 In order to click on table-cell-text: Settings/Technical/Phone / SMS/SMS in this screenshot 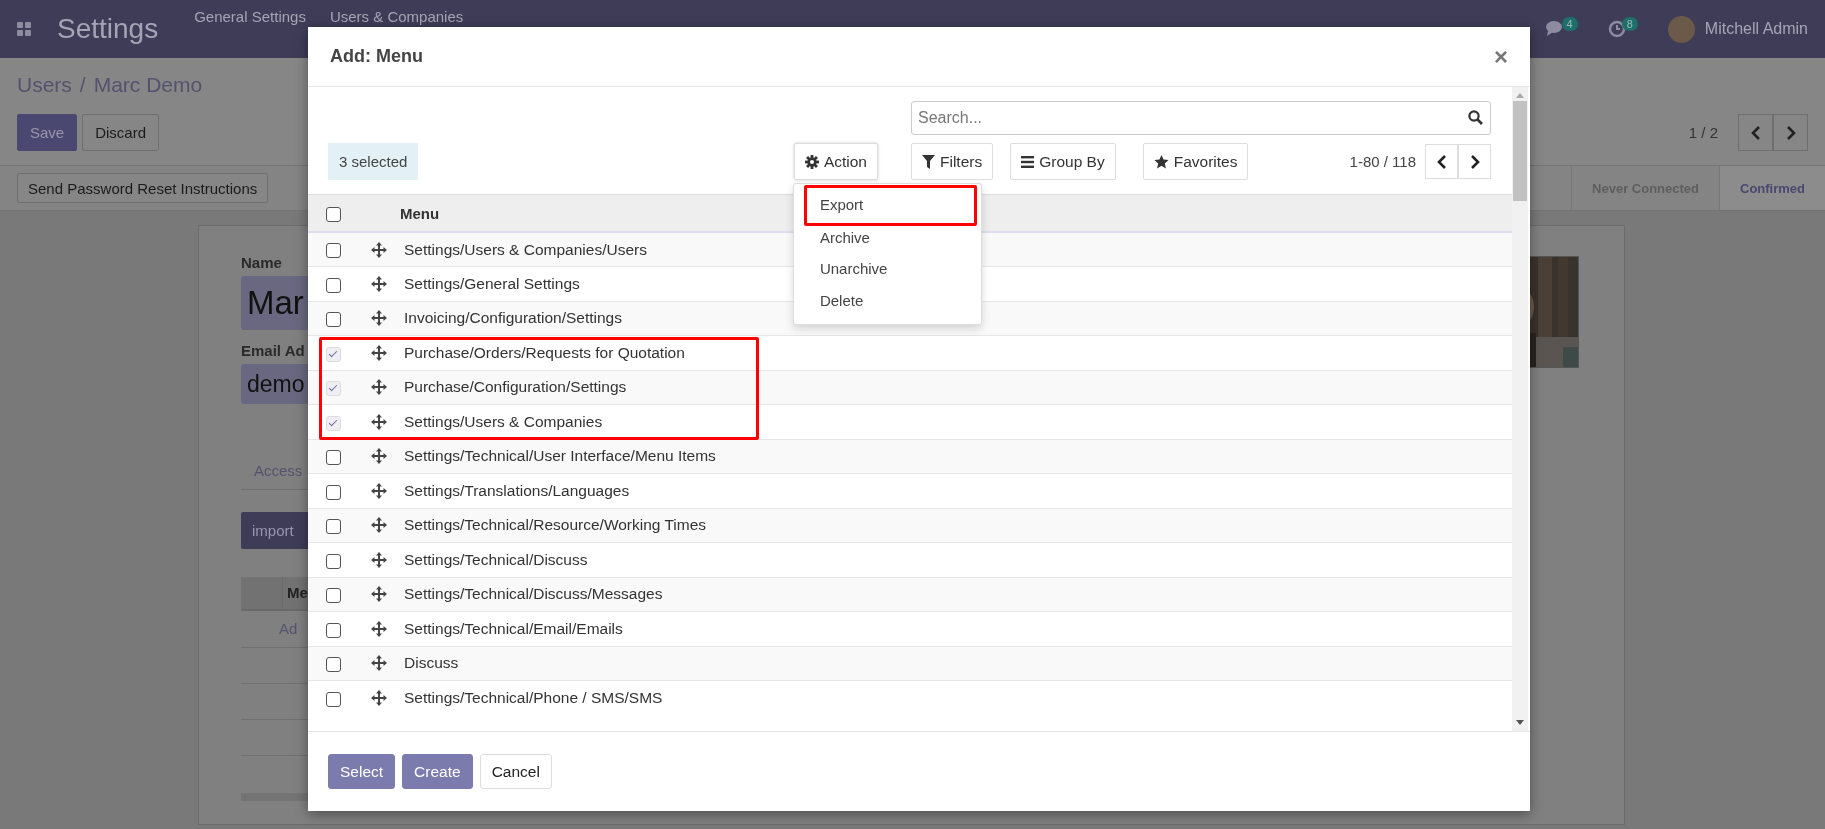, I will do `click(533, 697)`.